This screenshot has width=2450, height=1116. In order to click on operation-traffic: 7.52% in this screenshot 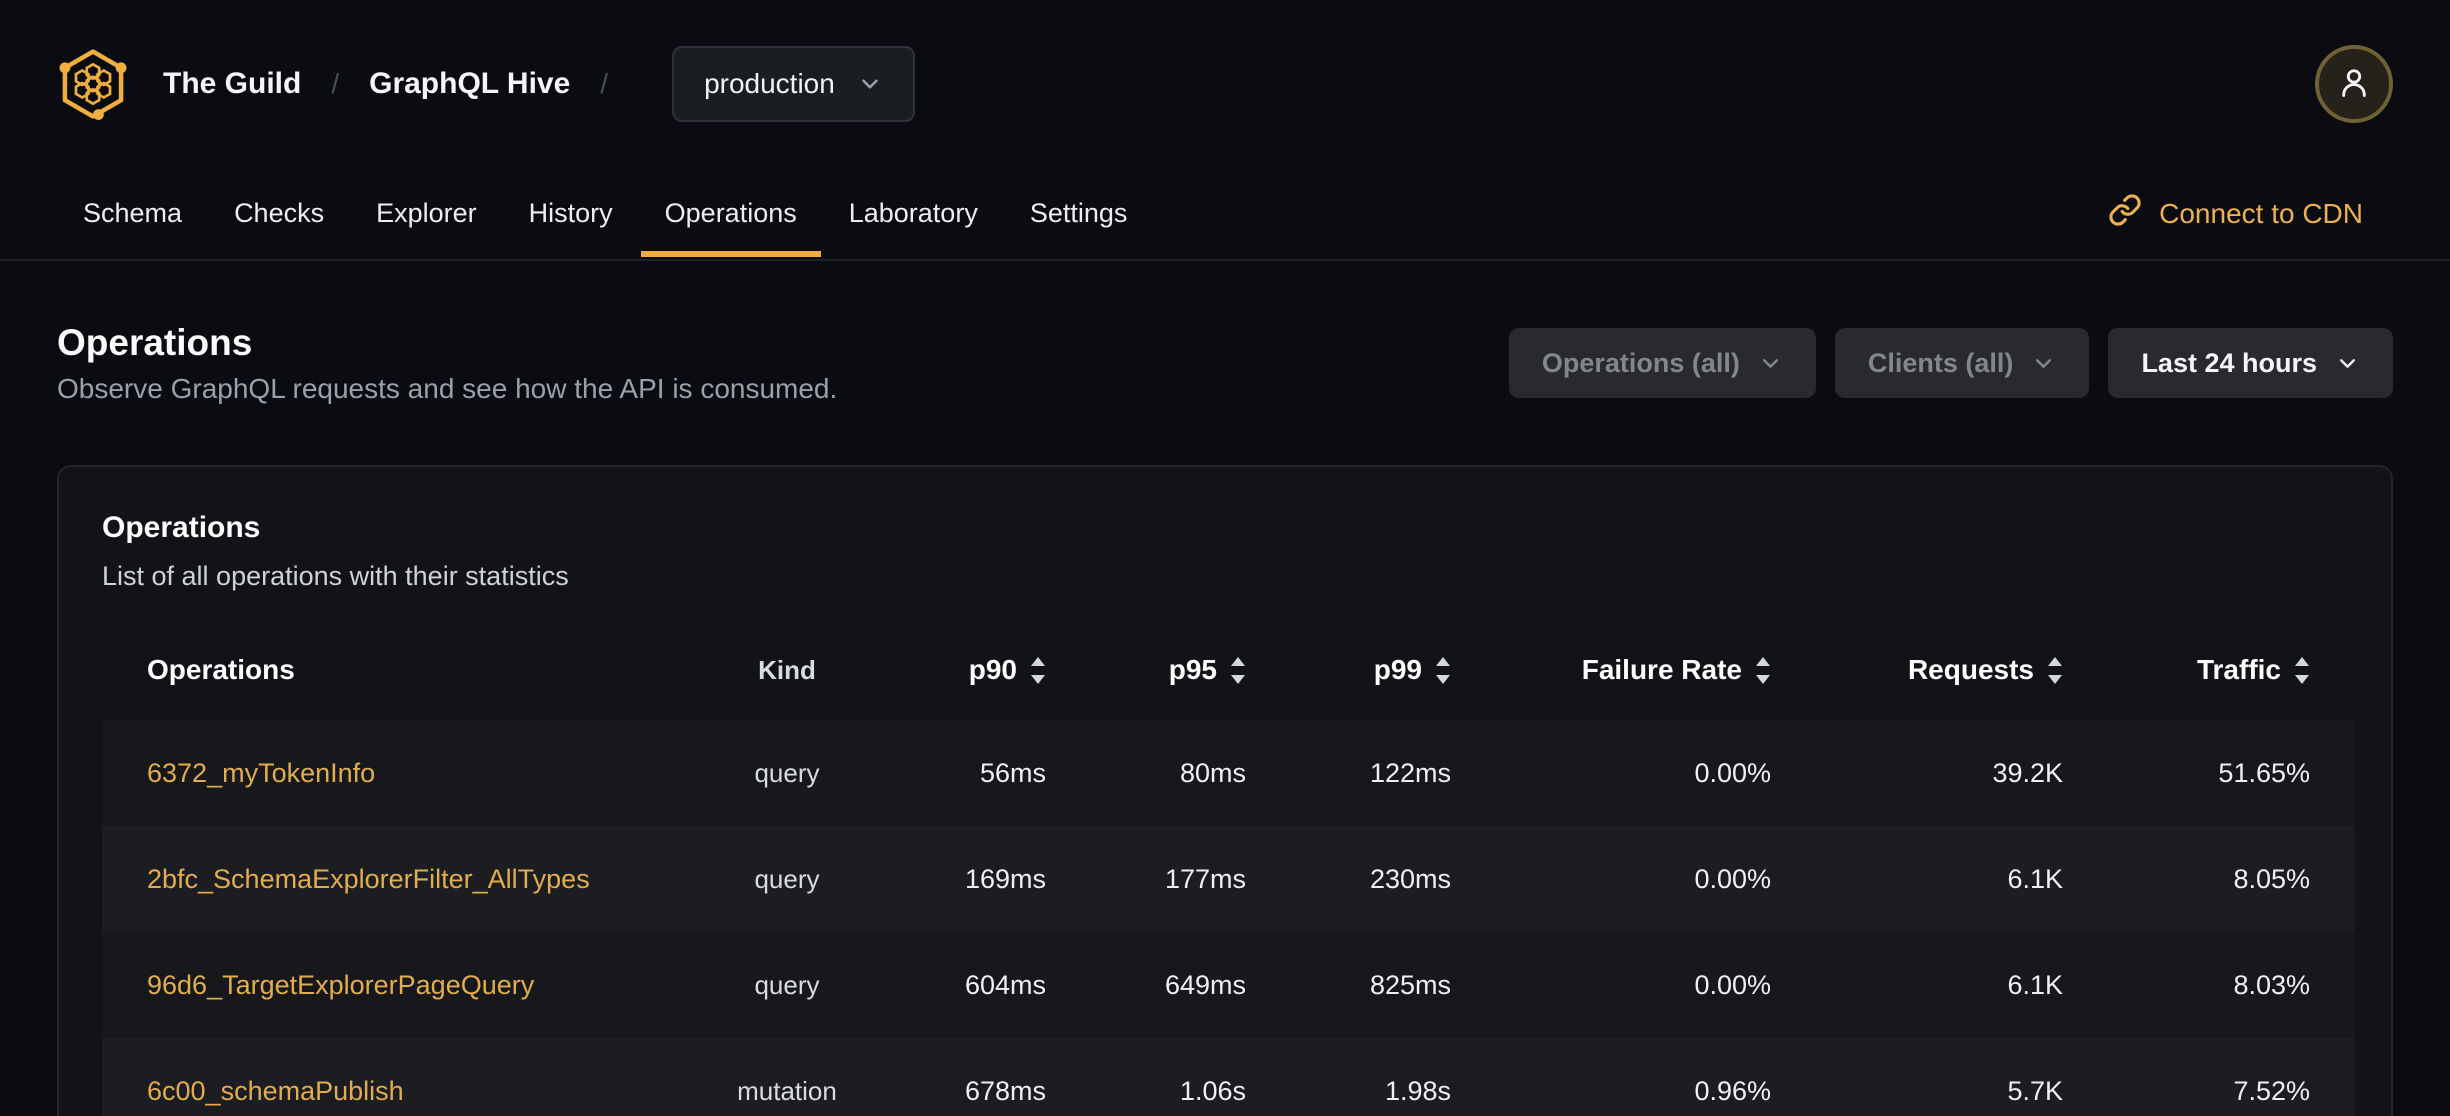, I will do `click(2271, 1090)`.